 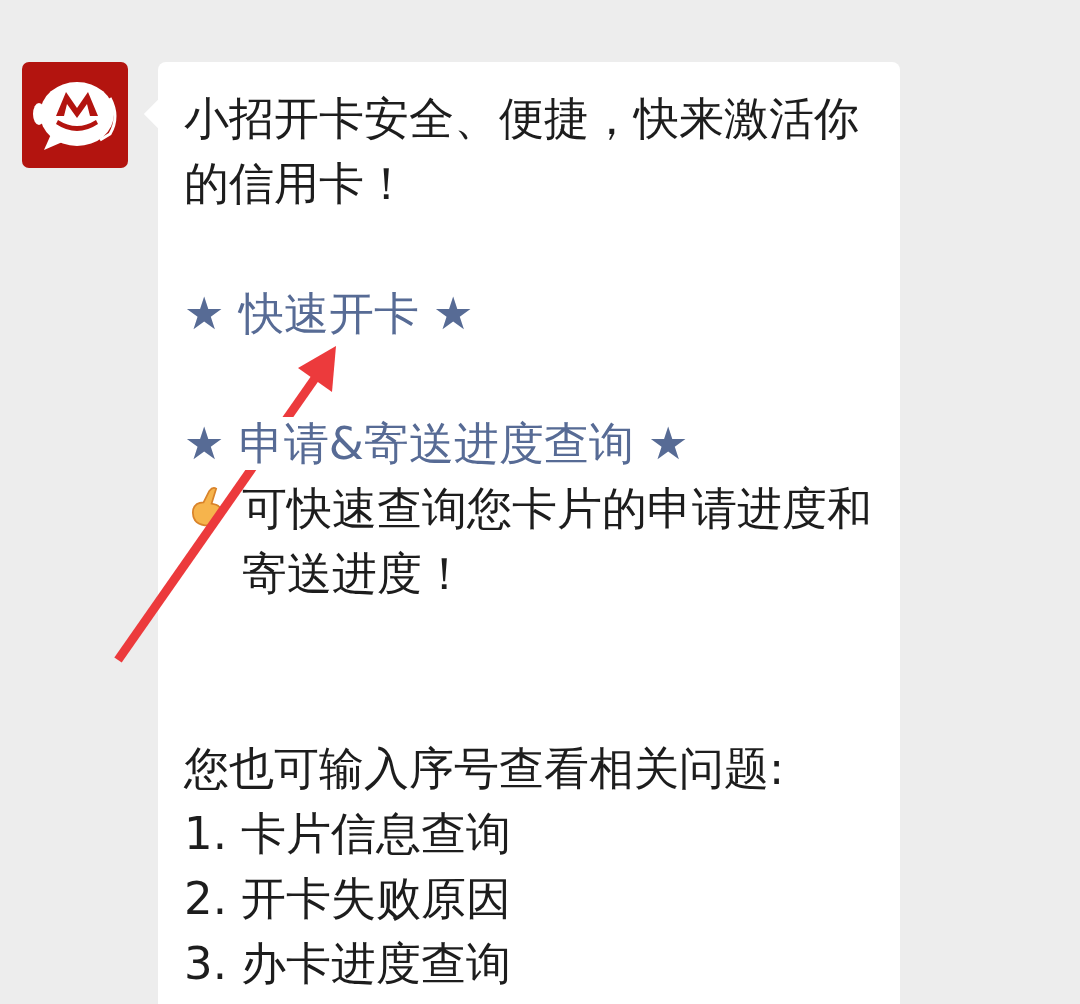 I want to click on prompt-text: 您也可输入序号查看相关问题:, so click(x=485, y=769).